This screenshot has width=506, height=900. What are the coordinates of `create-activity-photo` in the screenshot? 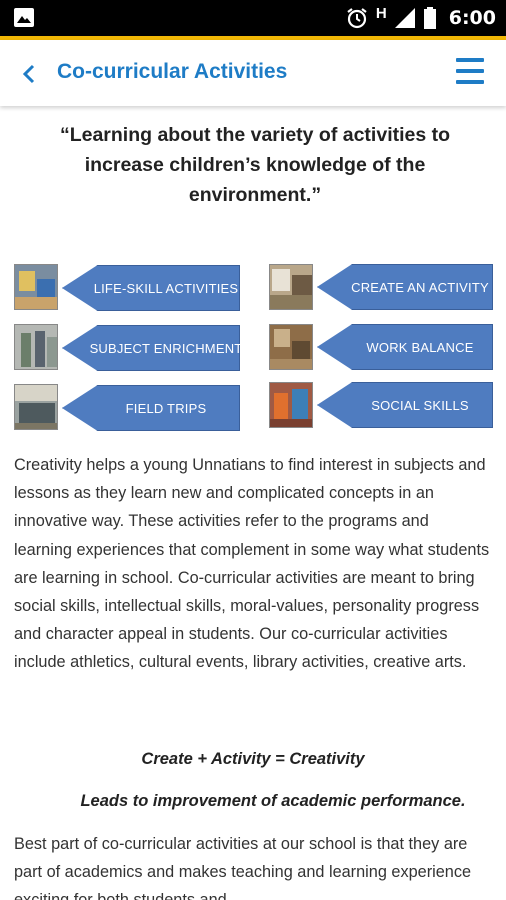 It's located at (291, 287).